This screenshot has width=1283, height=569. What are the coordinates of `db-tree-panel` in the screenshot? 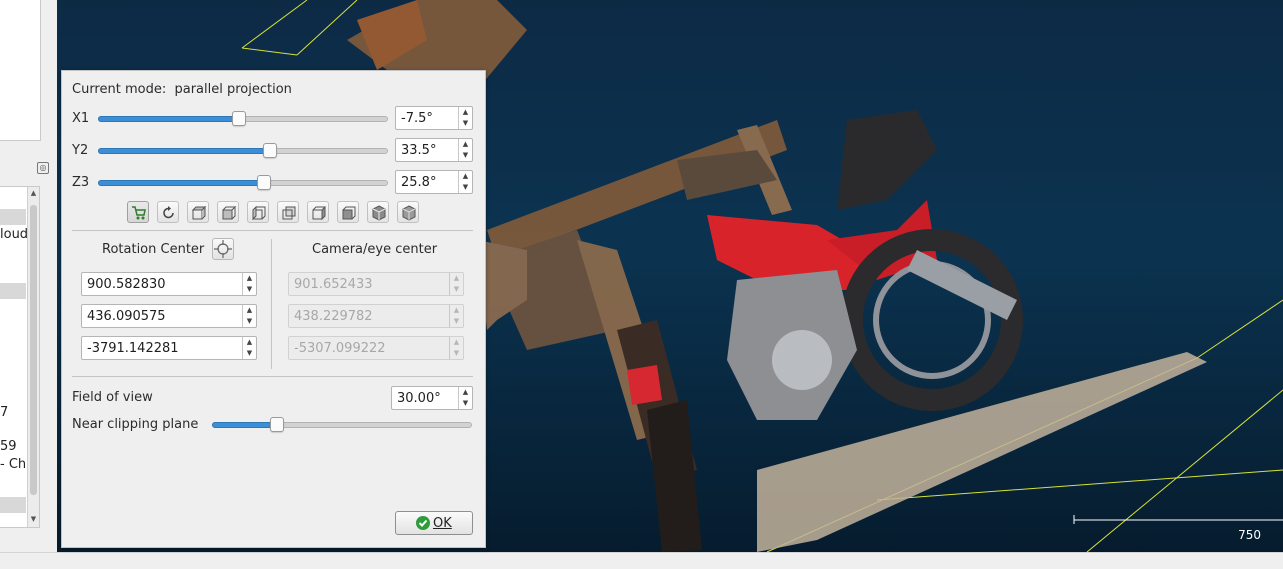 It's located at (20, 70).